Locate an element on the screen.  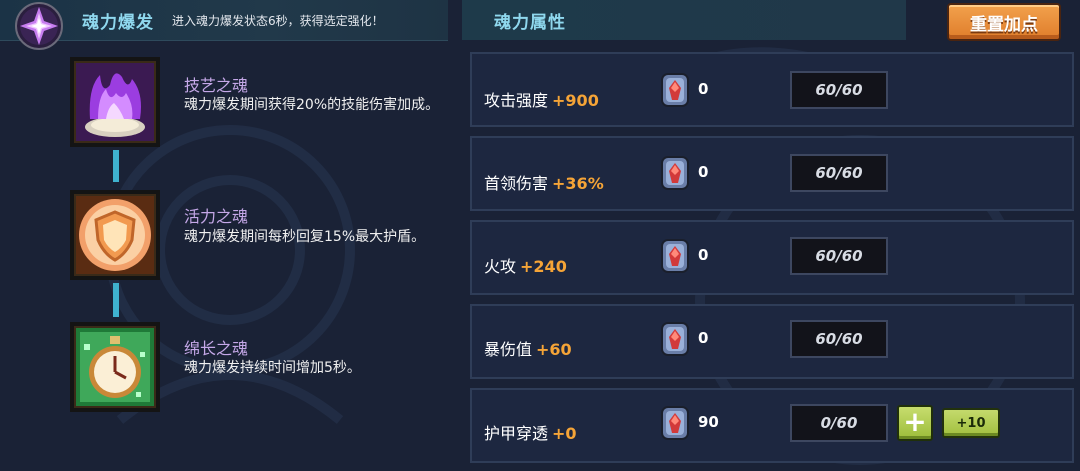
soul-attributes-title: 魂力属性 is located at coordinates (530, 23).